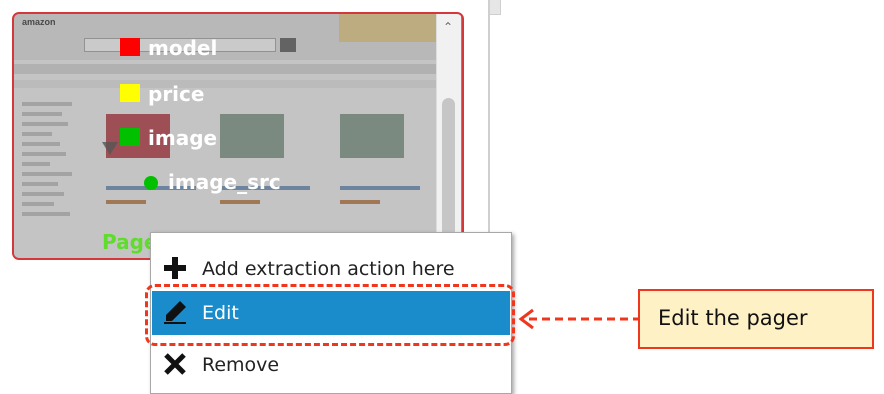  I want to click on divider-tab, so click(495, 7).